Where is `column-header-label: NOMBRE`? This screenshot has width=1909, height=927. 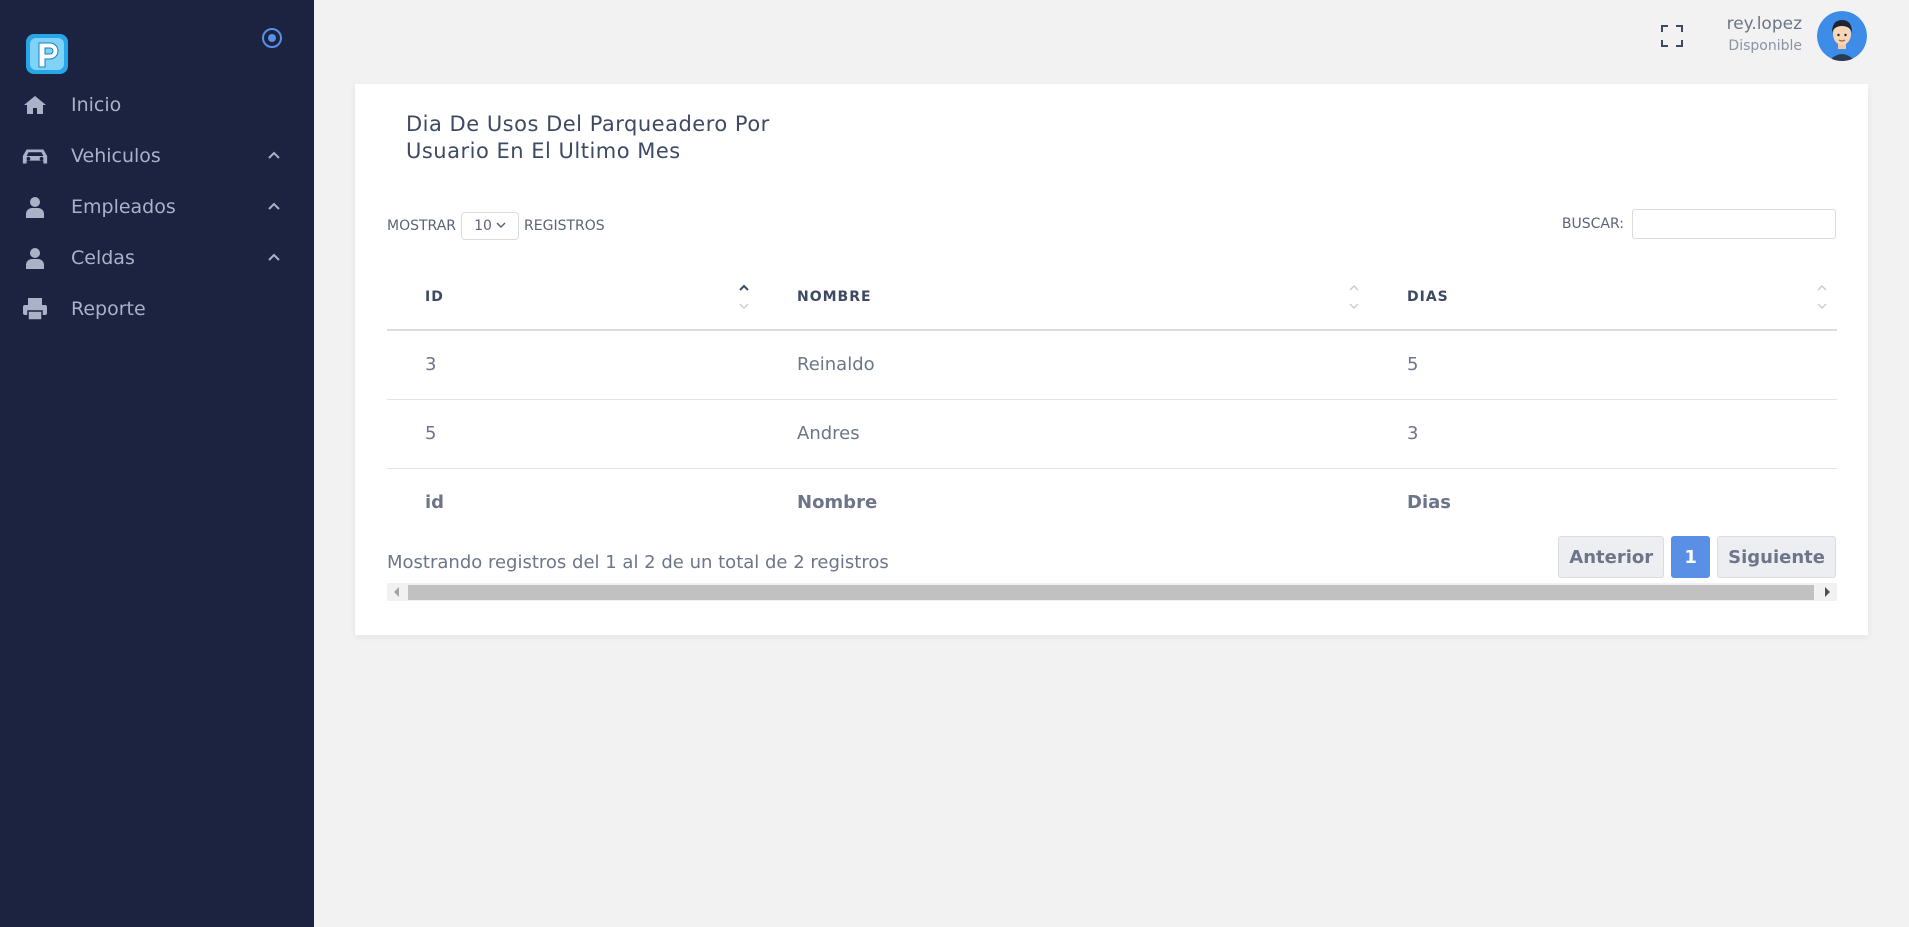
column-header-label: NOMBRE is located at coordinates (834, 296).